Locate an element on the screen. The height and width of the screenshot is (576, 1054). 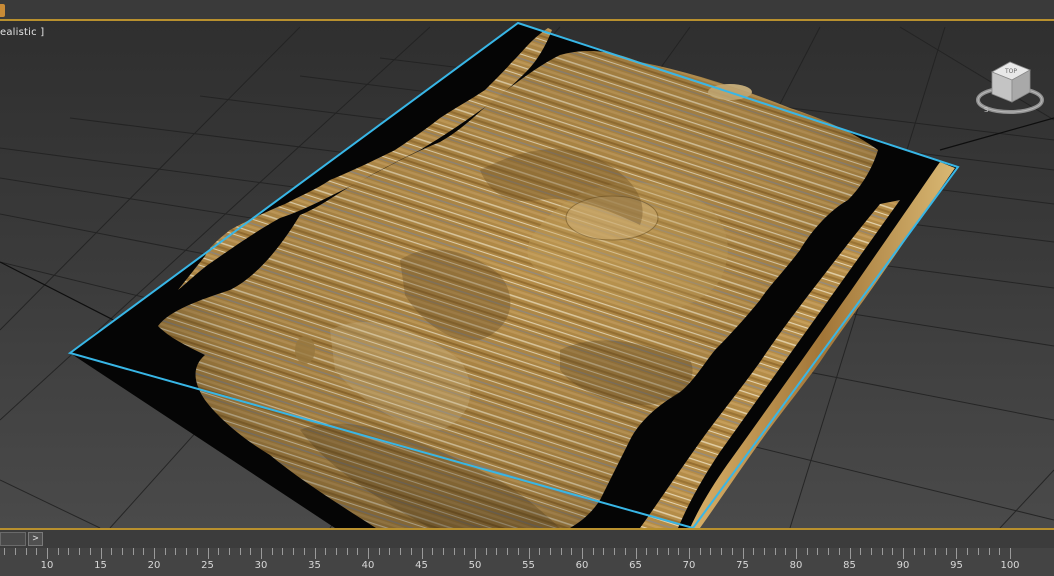
ruler-label: 55 is located at coordinates (528, 565).